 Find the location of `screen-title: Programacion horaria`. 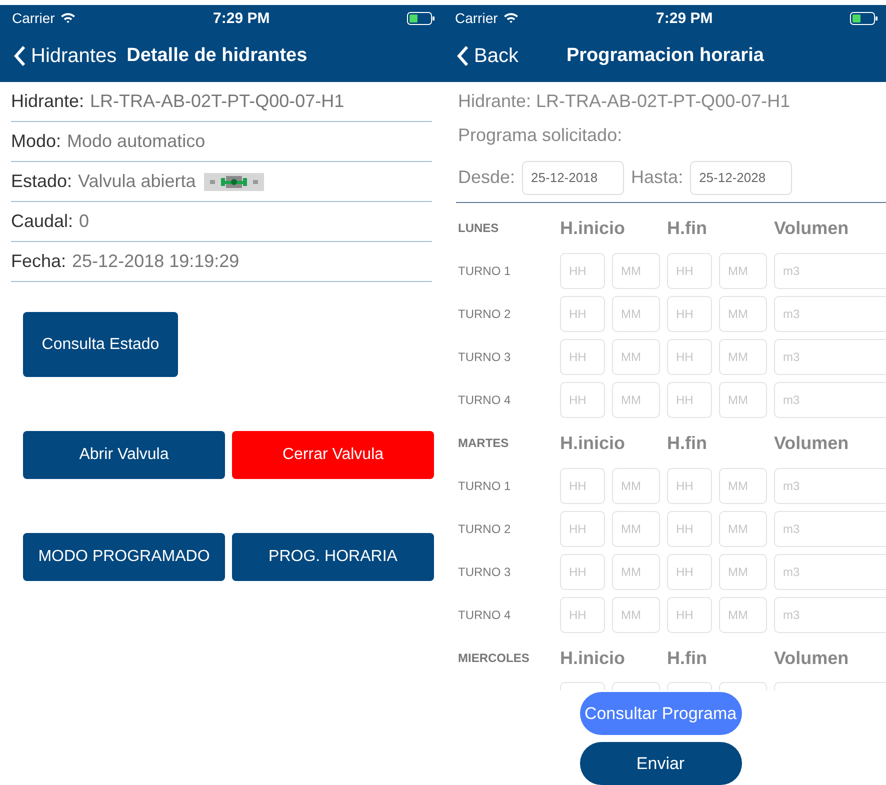

screen-title: Programacion horaria is located at coordinates (665, 56).